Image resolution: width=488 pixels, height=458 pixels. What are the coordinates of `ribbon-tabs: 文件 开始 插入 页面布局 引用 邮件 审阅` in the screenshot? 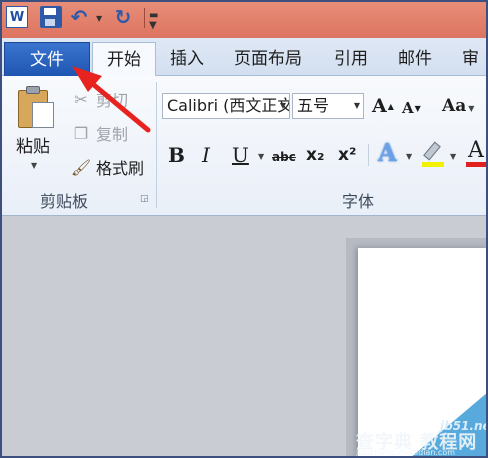 It's located at (244, 70).